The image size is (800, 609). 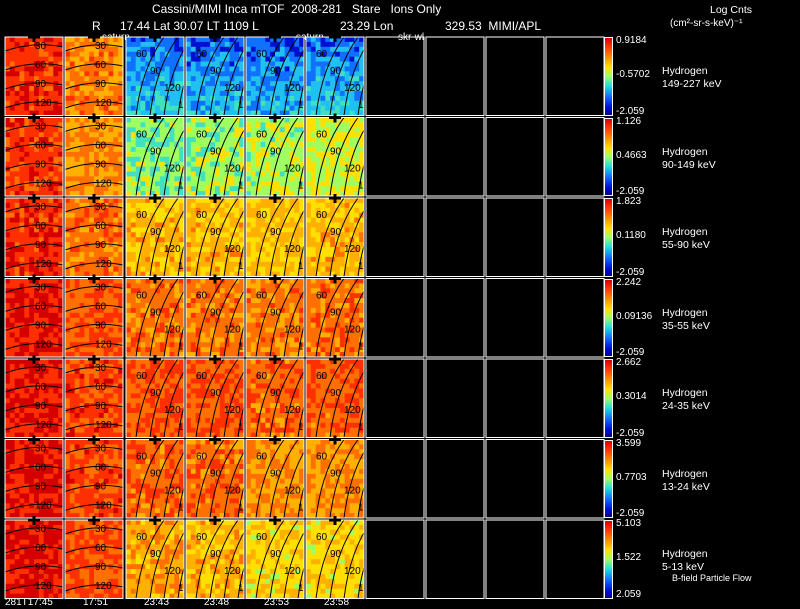 I want to click on colorbar-mid-label: 1.522, so click(x=629, y=558).